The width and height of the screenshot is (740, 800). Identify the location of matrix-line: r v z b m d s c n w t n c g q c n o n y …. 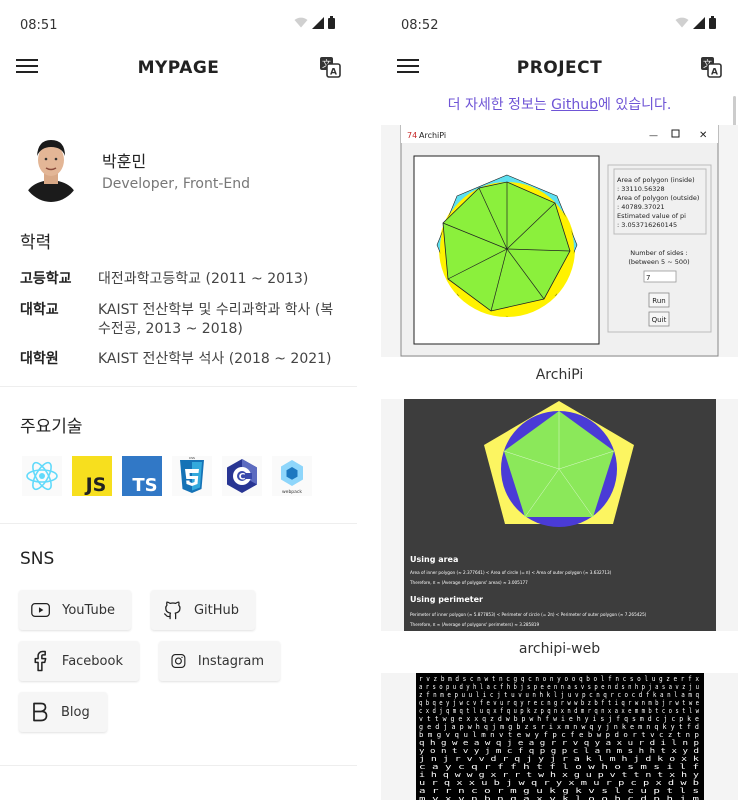
(559, 679).